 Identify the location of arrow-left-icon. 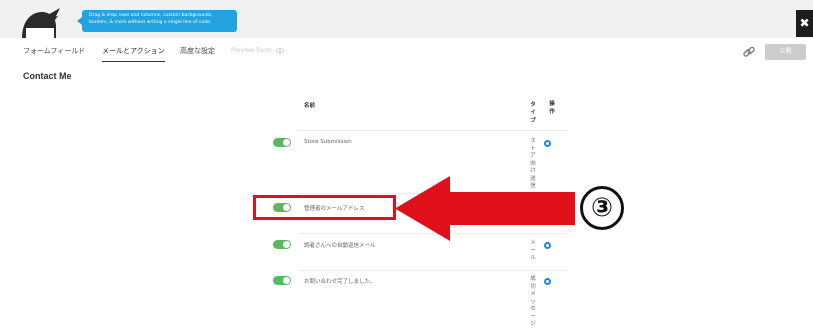
(485, 208).